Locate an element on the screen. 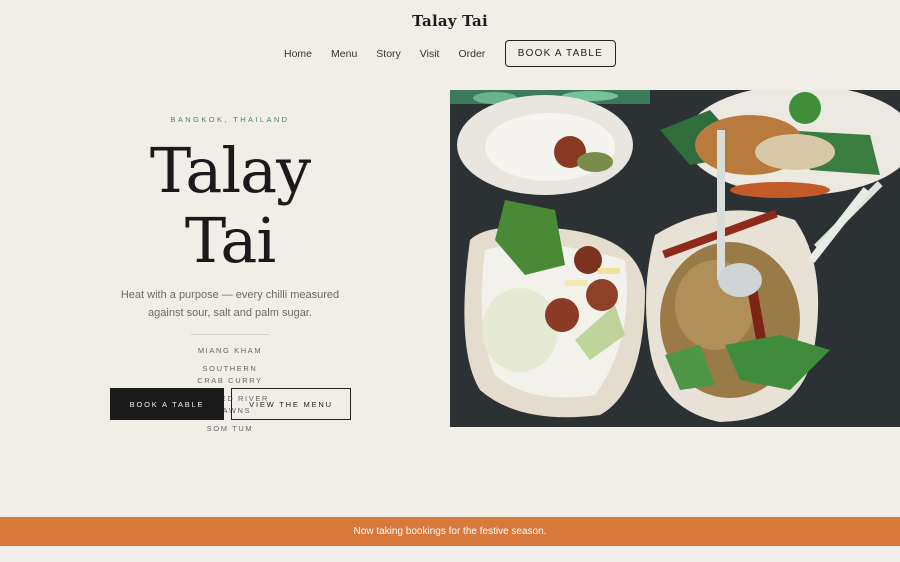  header-book-table-button: BOOK A TABLE is located at coordinates (560, 53).